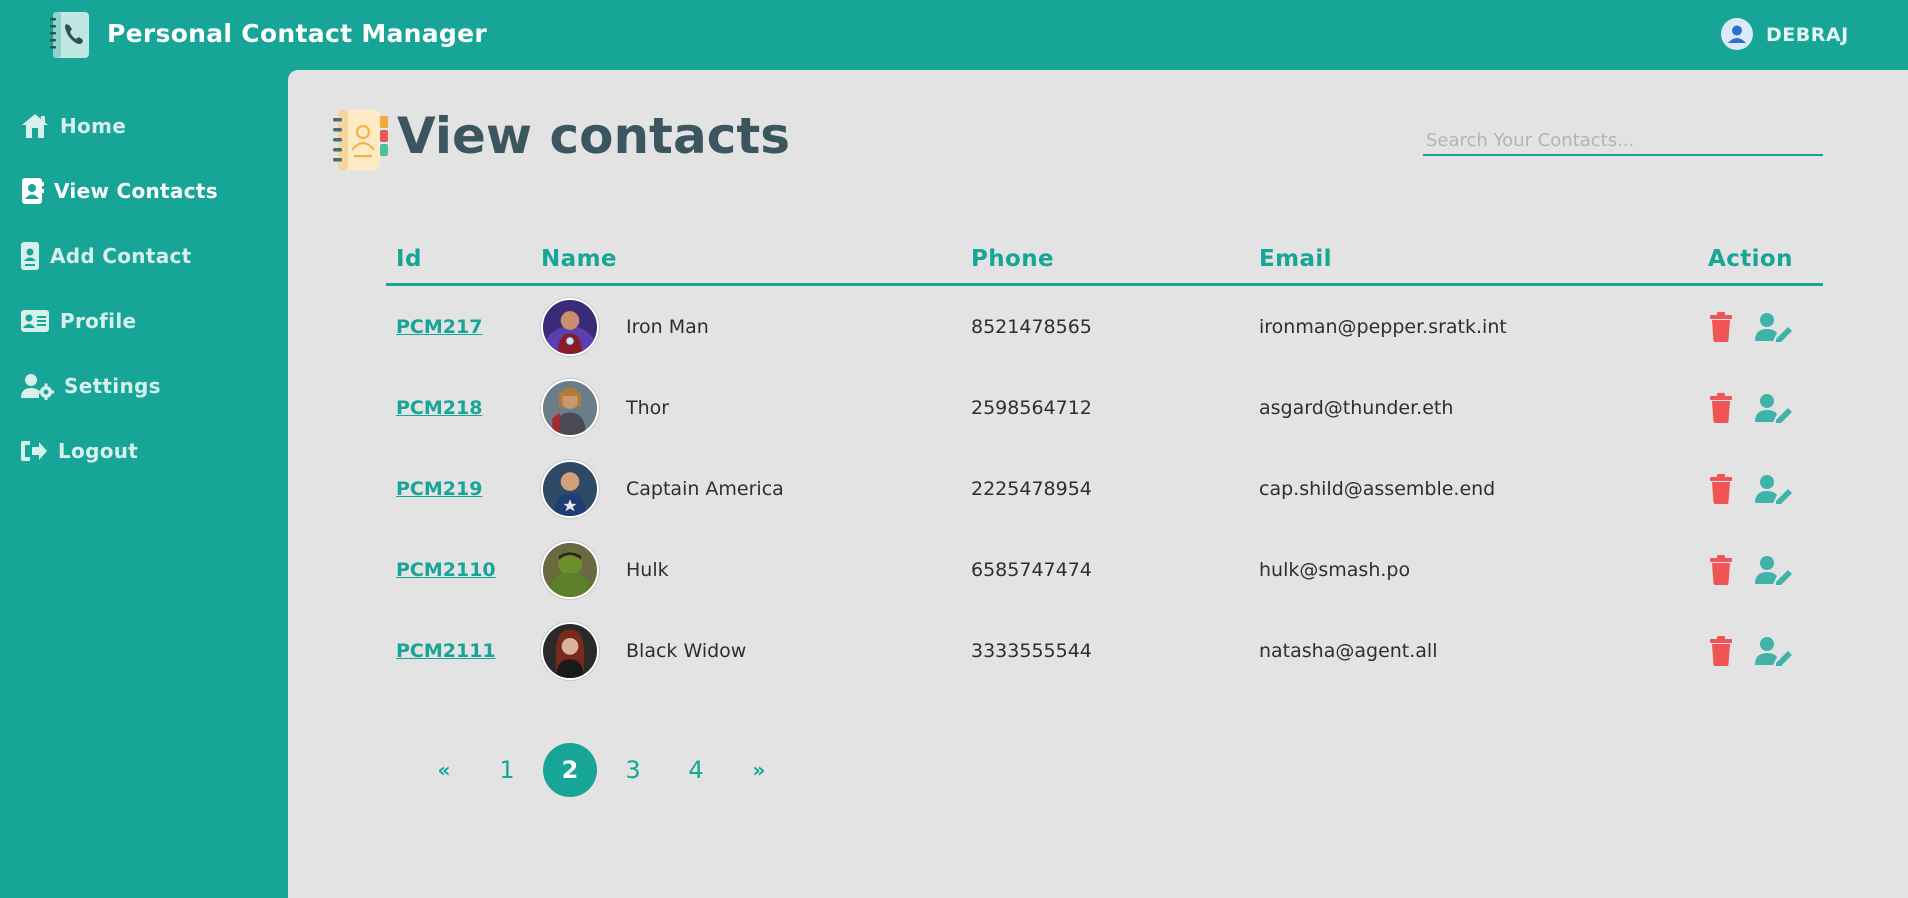 Image resolution: width=1908 pixels, height=898 pixels. I want to click on pagination-next-button: », so click(759, 770).